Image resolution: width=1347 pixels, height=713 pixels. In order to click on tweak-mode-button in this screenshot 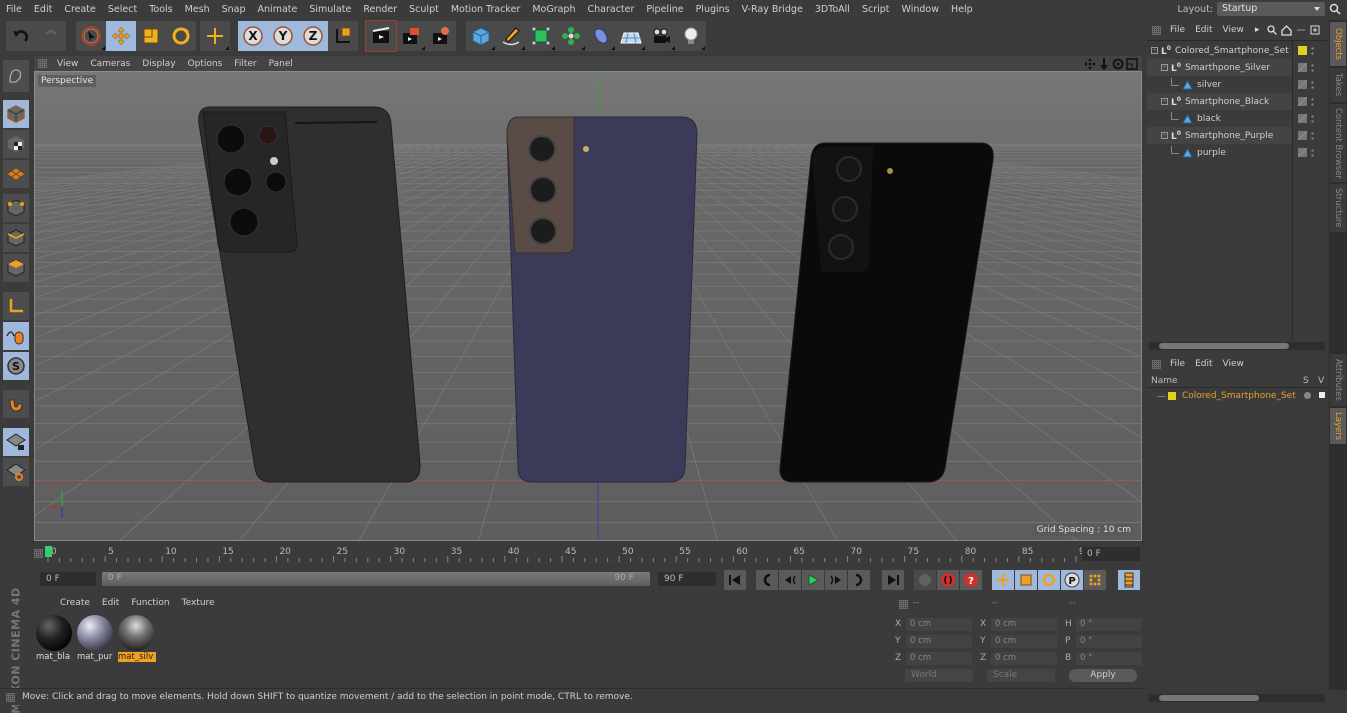, I will do `click(16, 336)`.